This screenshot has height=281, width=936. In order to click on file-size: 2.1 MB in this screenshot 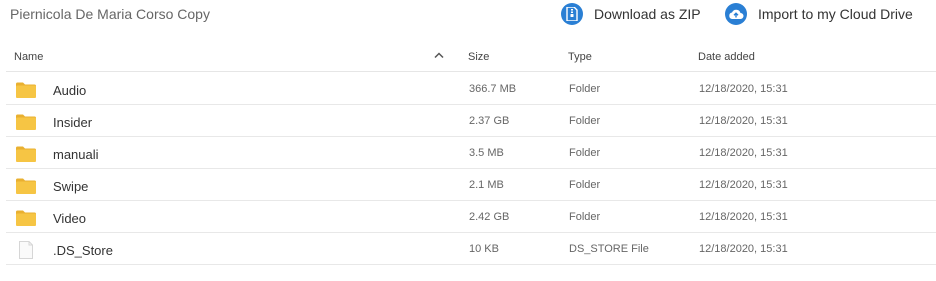, I will do `click(486, 185)`.